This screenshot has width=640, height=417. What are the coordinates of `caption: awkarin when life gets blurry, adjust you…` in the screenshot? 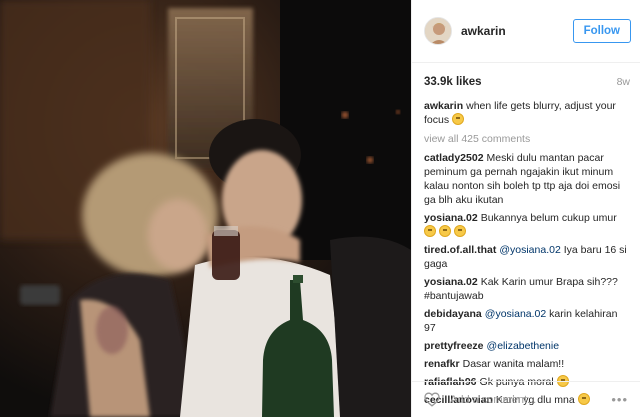 It's located at (527, 113).